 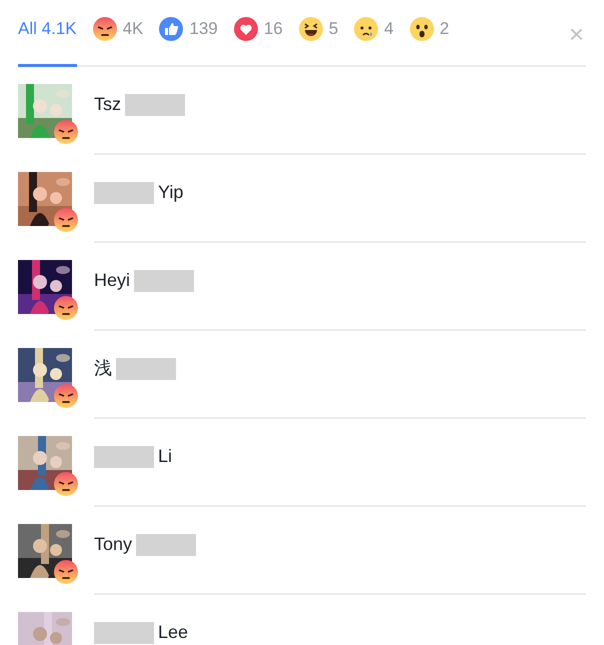 What do you see at coordinates (113, 545) in the screenshot?
I see `person-name: Tony` at bounding box center [113, 545].